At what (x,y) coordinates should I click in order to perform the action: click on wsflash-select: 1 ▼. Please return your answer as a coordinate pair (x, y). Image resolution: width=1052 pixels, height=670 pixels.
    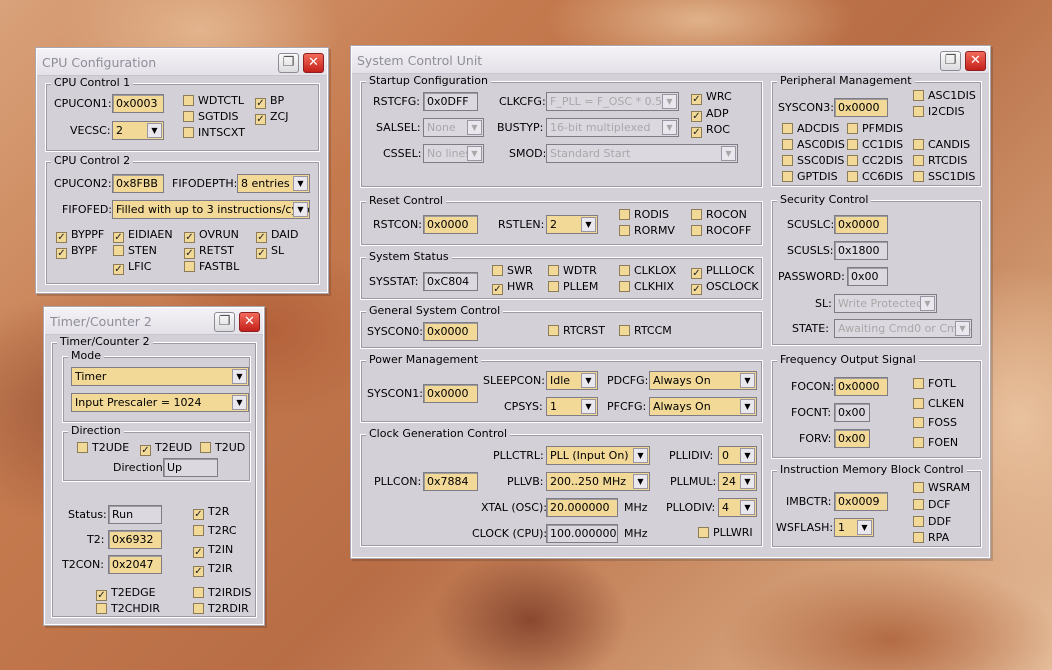
    Looking at the image, I should click on (854, 527).